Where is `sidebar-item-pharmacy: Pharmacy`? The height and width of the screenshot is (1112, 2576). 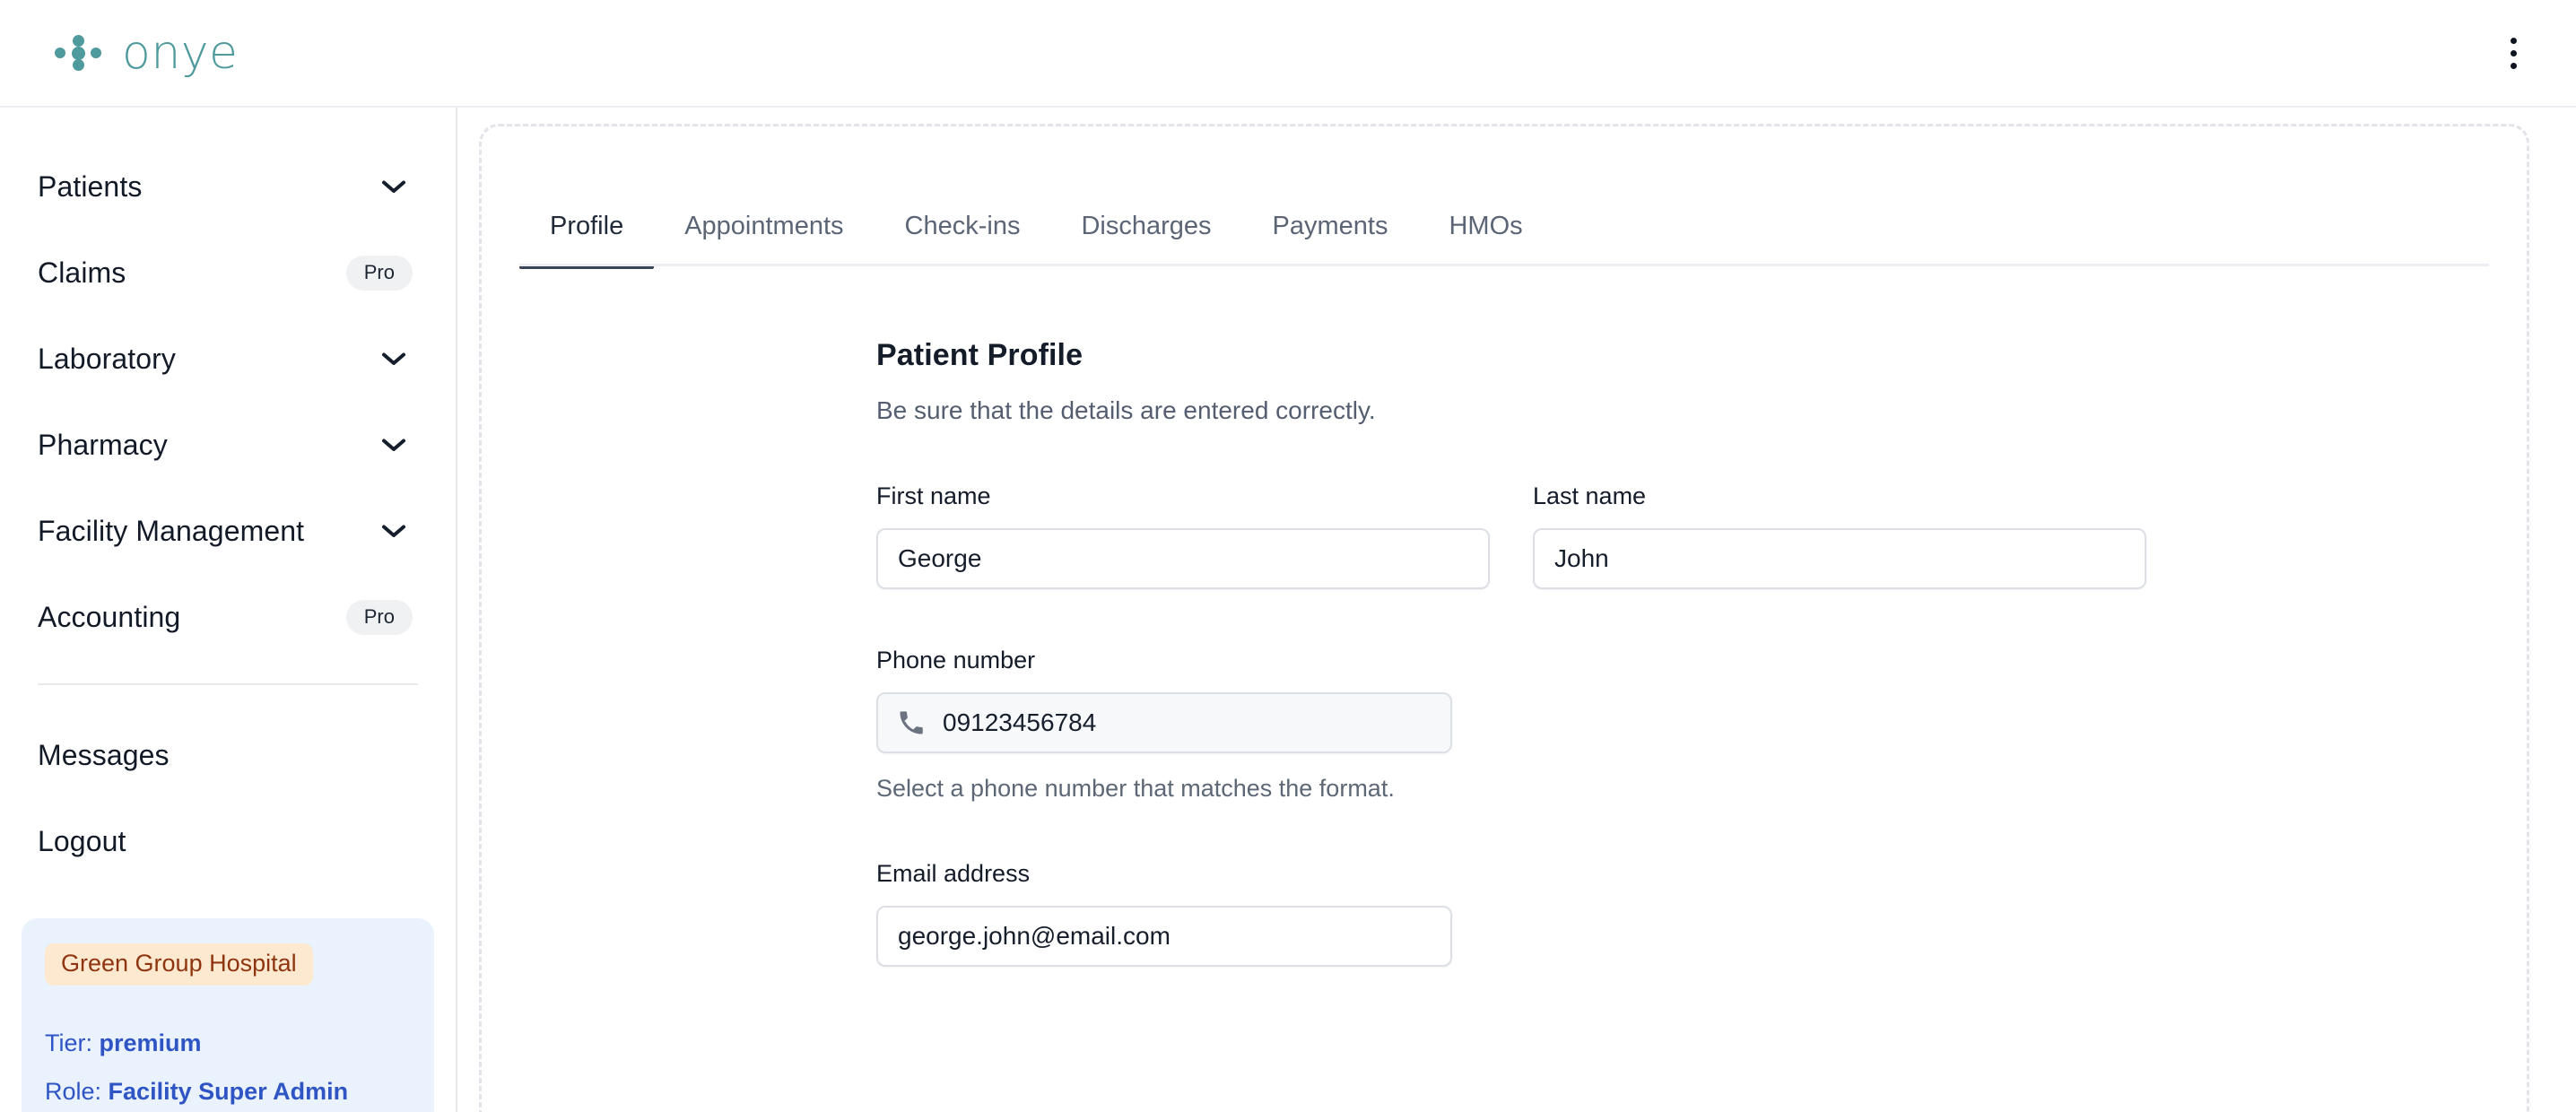
sidebar-item-pharmacy: Pharmacy is located at coordinates (228, 445).